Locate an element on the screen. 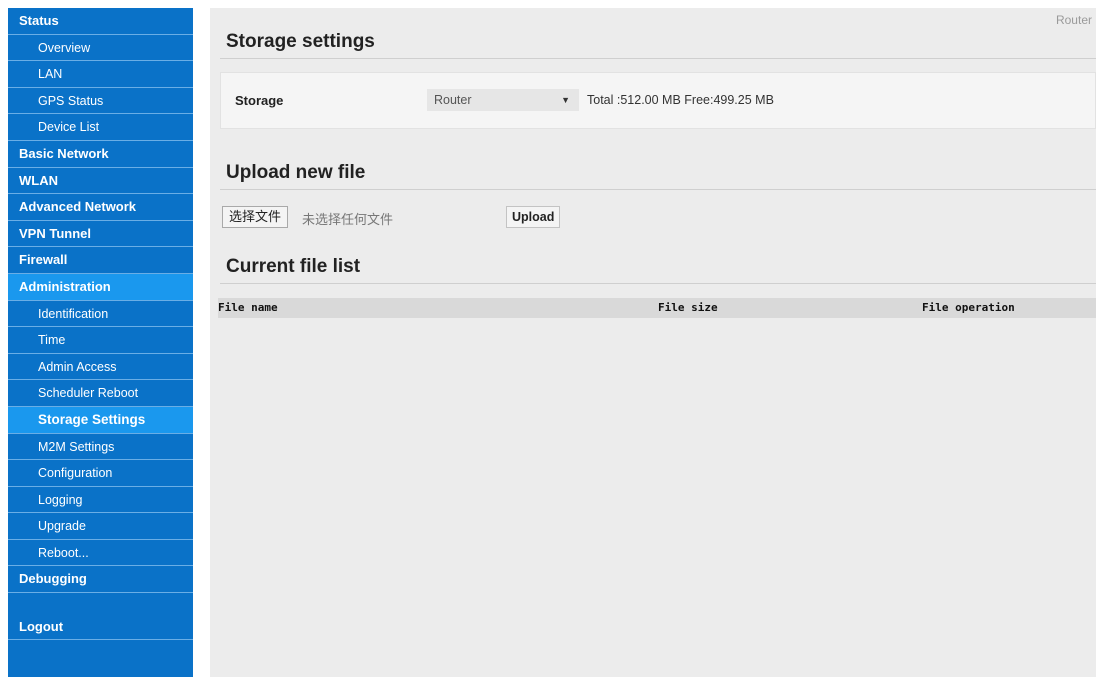 Image resolution: width=1096 pixels, height=677 pixels. router-label: Router is located at coordinates (1073, 20).